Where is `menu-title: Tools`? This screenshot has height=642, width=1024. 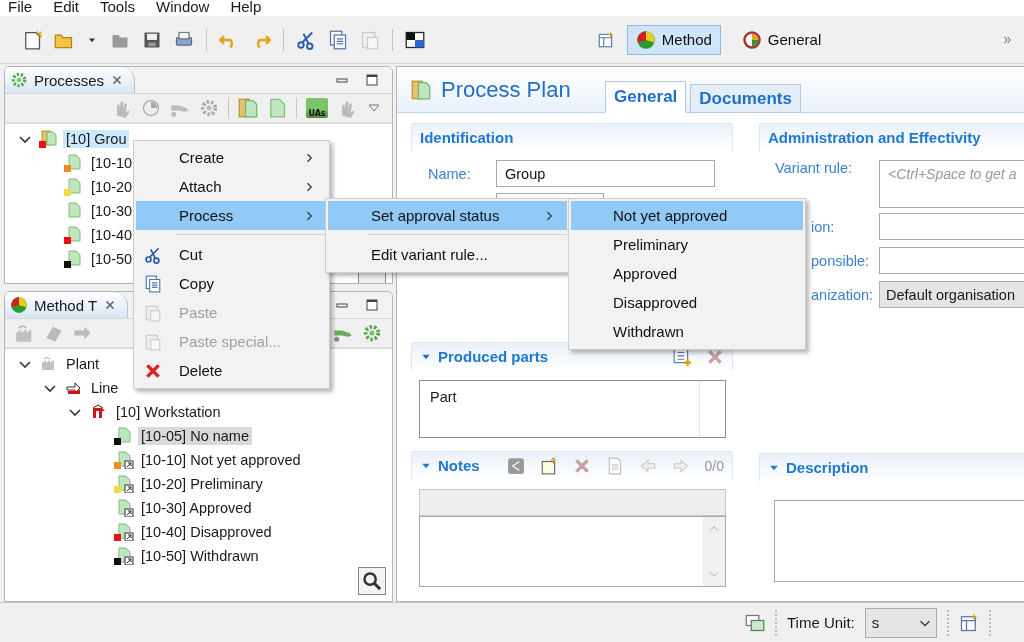 menu-title: Tools is located at coordinates (118, 8).